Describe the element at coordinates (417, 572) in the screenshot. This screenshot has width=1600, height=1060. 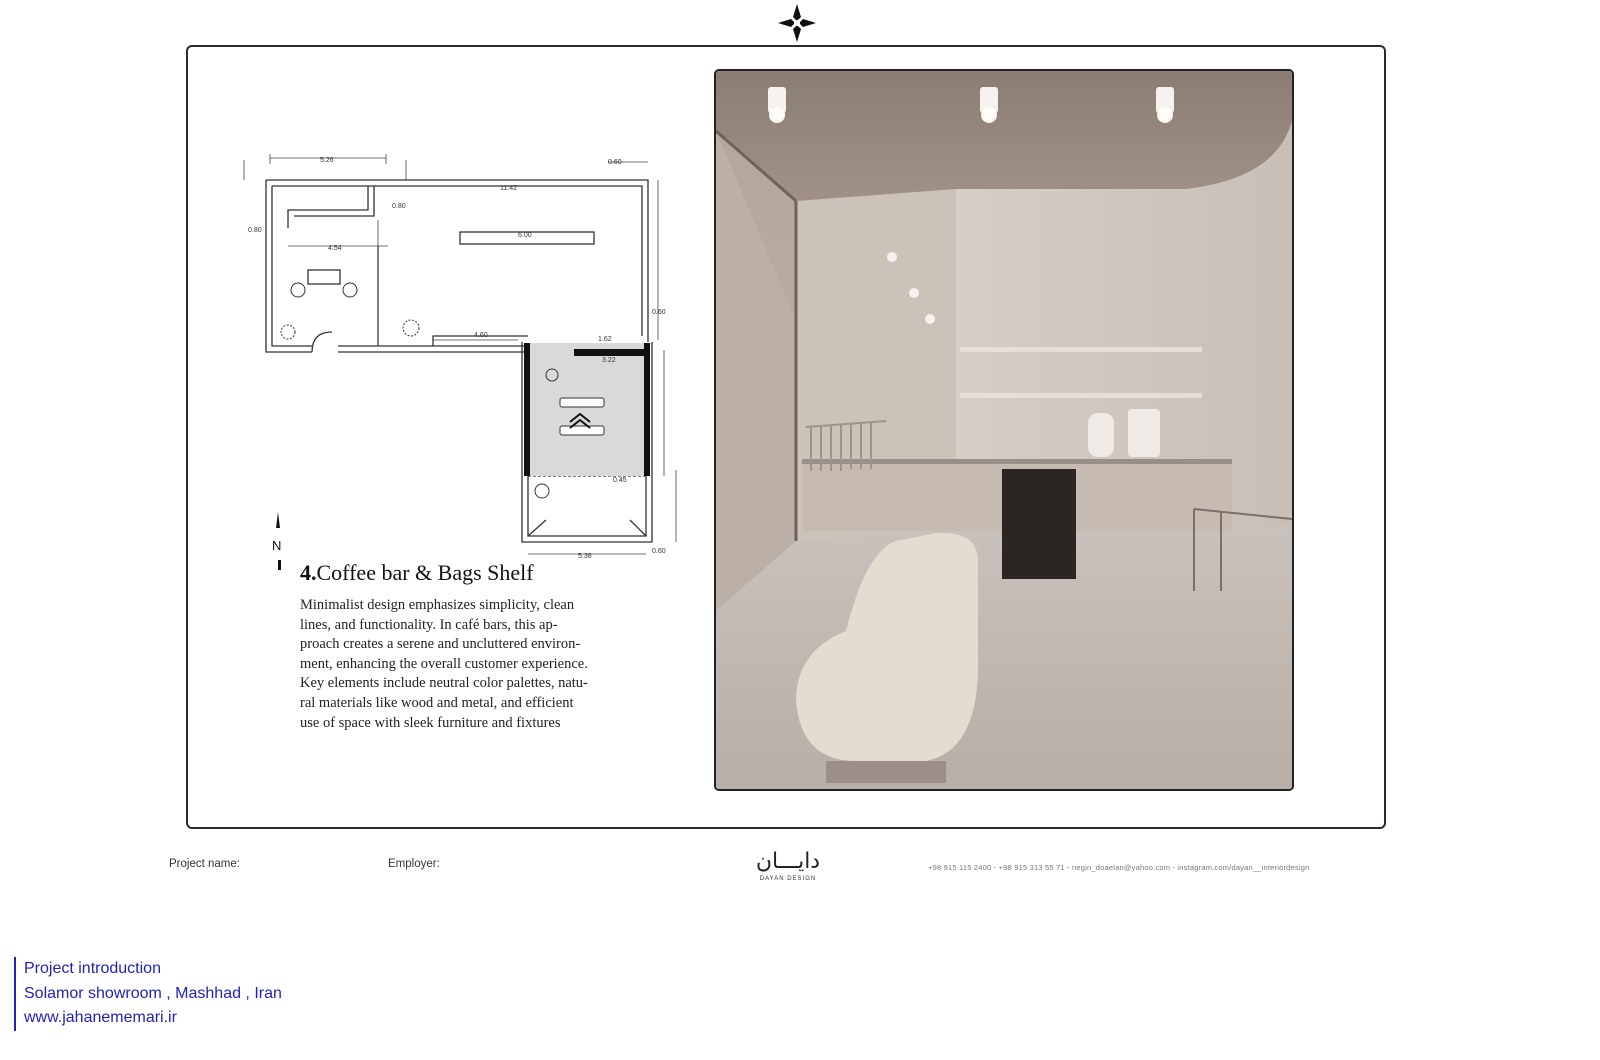
I see `section-title: 4.Coffee bar & Bags Shelf` at that location.